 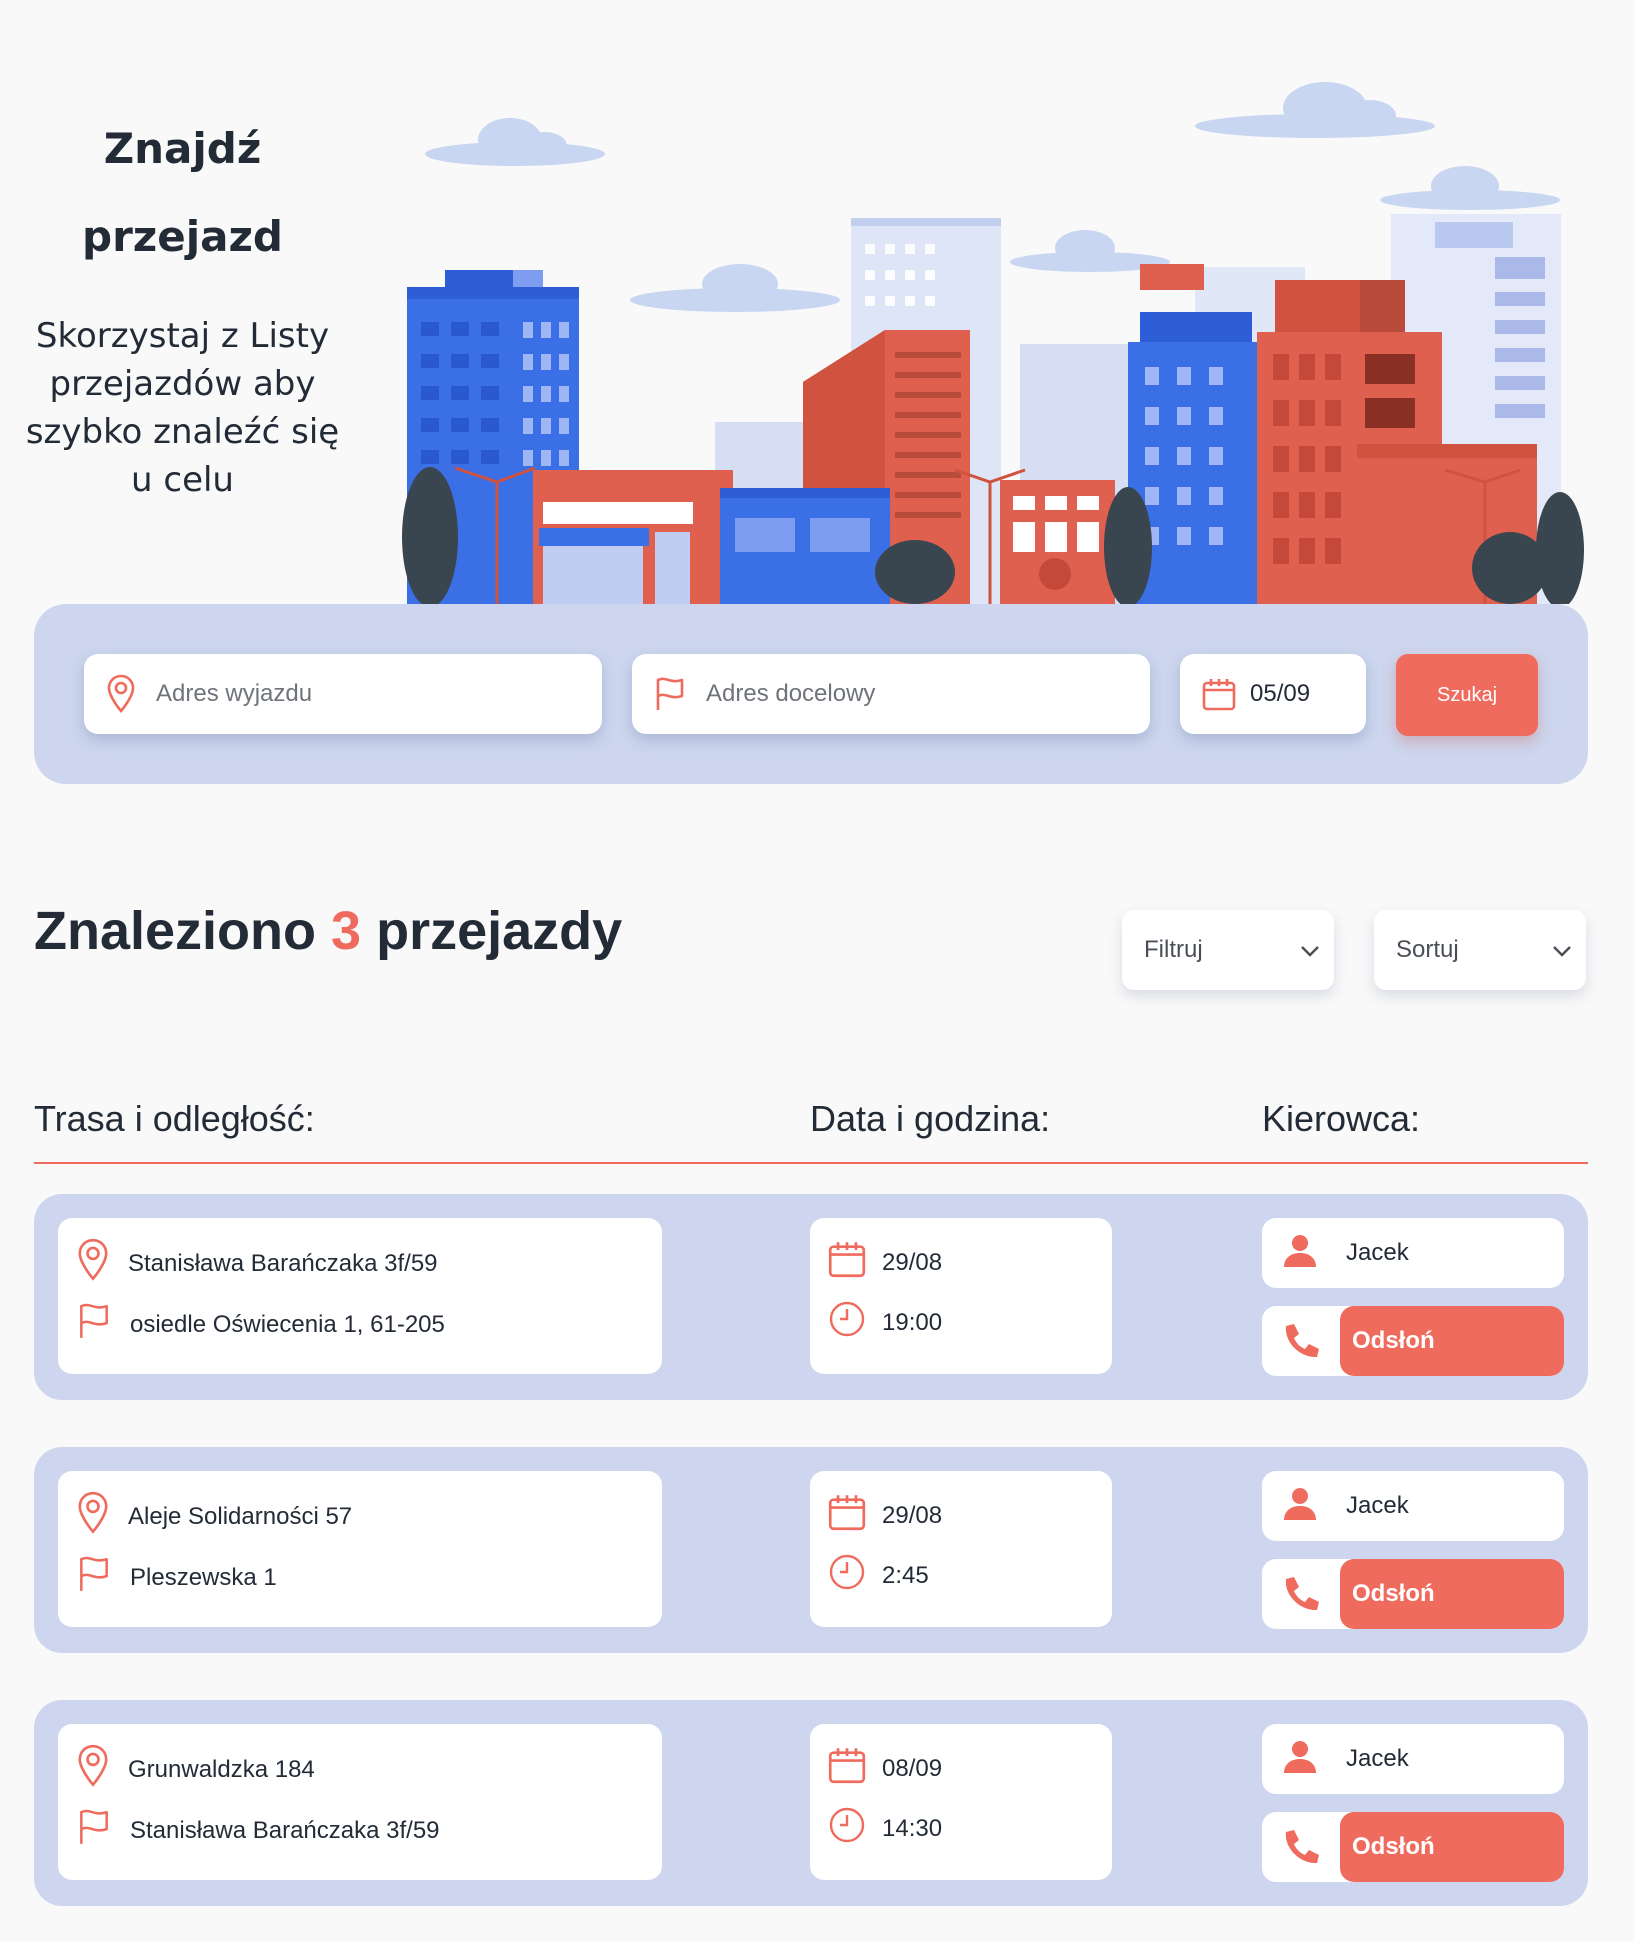 What do you see at coordinates (1228, 950) in the screenshot?
I see `filter-select: Filtruj` at bounding box center [1228, 950].